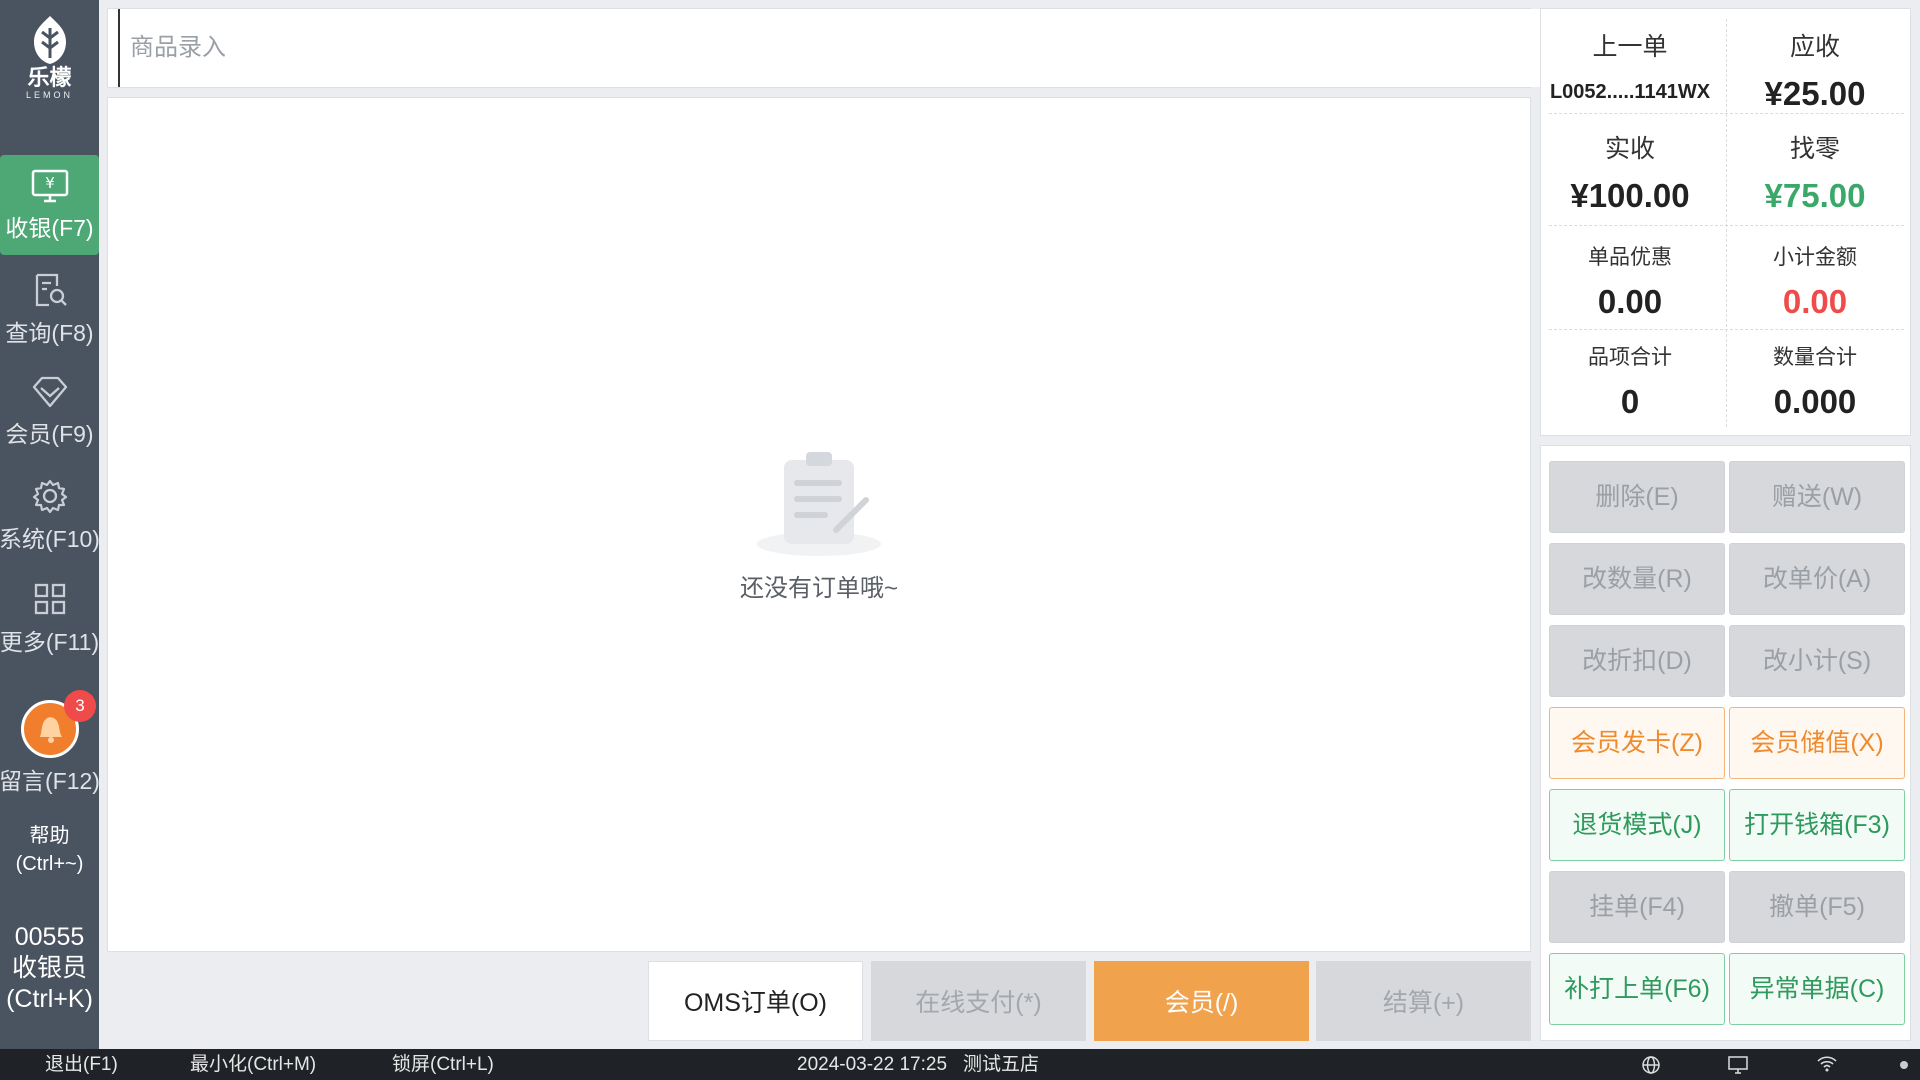  I want to click on item-discount-value: 0.00, so click(1630, 301).